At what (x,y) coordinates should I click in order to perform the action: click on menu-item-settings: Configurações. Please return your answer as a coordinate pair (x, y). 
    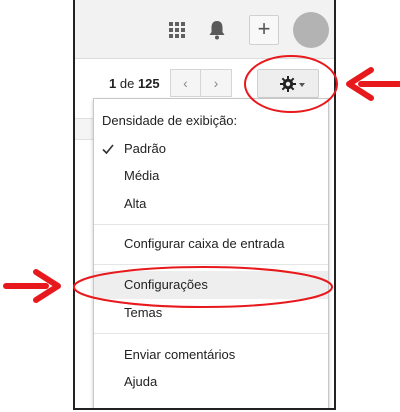
    Looking at the image, I should click on (211, 285).